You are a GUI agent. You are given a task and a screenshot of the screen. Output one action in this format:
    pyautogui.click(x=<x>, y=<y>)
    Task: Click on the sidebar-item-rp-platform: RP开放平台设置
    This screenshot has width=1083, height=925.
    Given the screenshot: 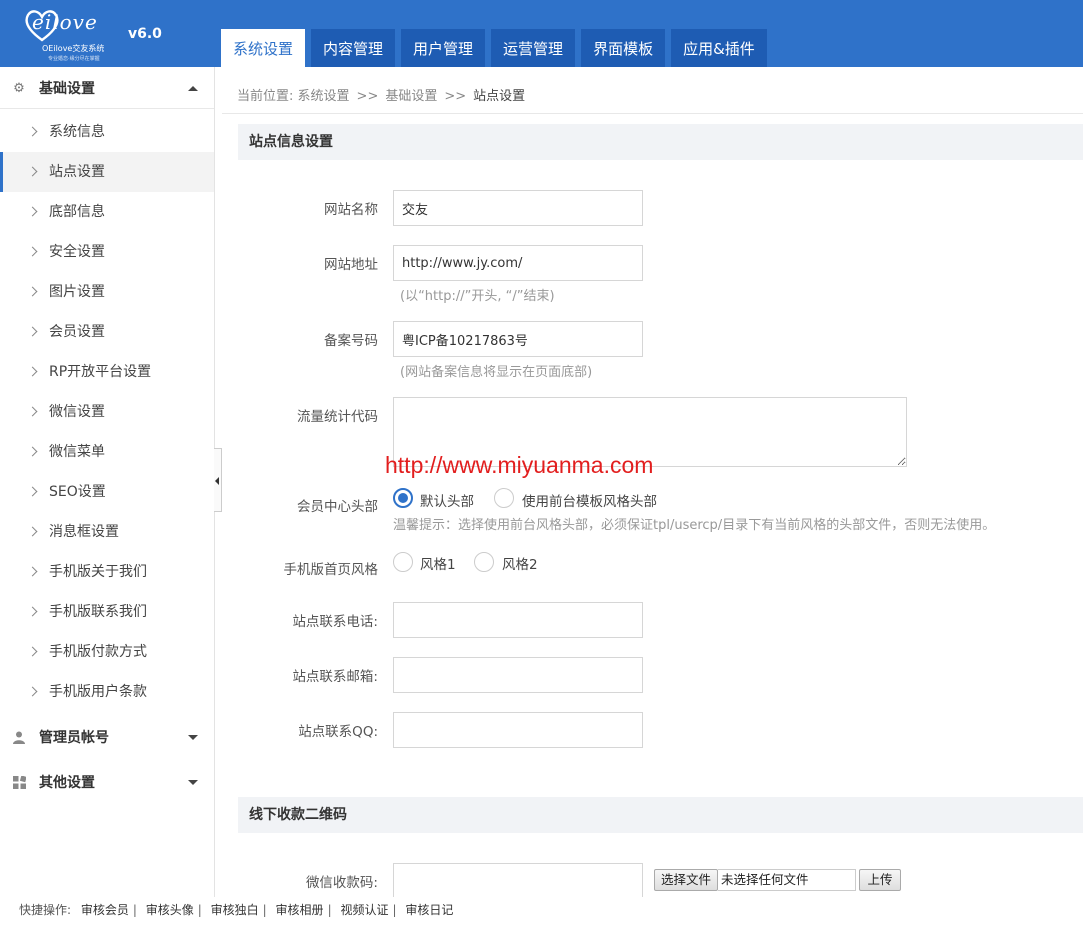 What is the action you would take?
    pyautogui.click(x=107, y=372)
    